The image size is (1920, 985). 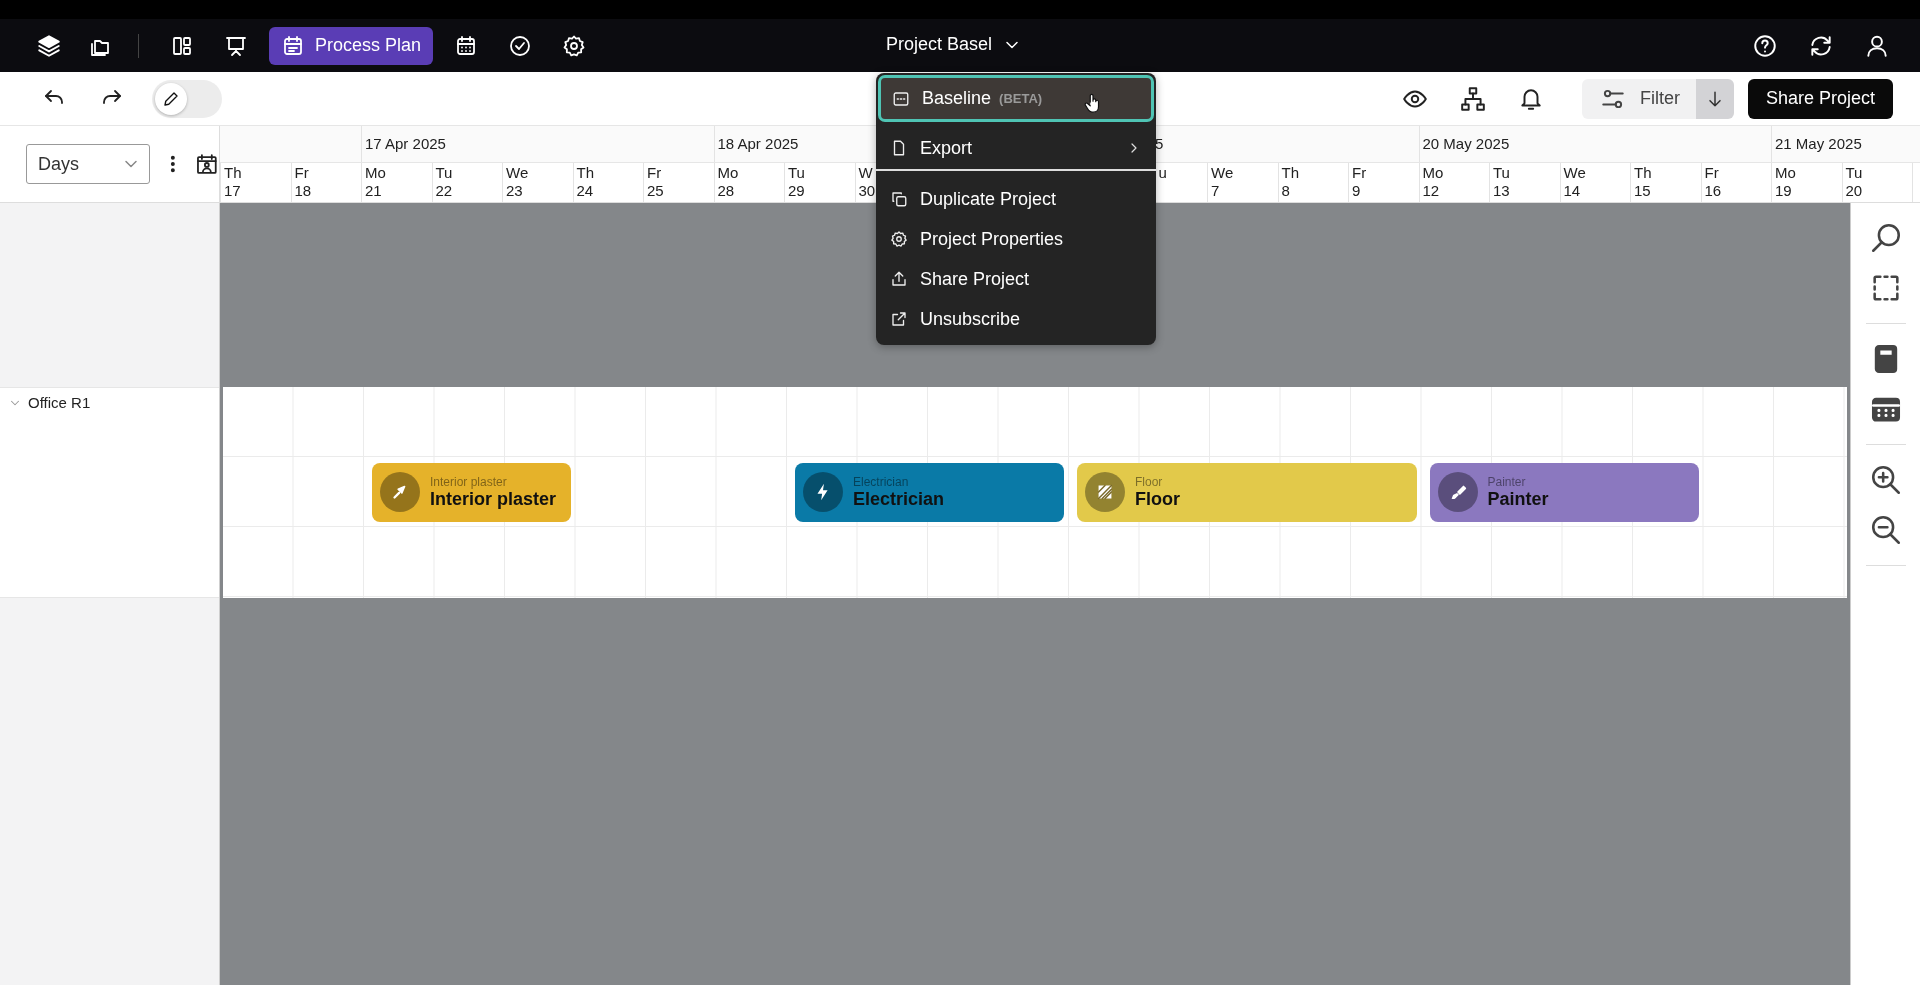 I want to click on task-bar: Floor Floor, so click(x=1247, y=492).